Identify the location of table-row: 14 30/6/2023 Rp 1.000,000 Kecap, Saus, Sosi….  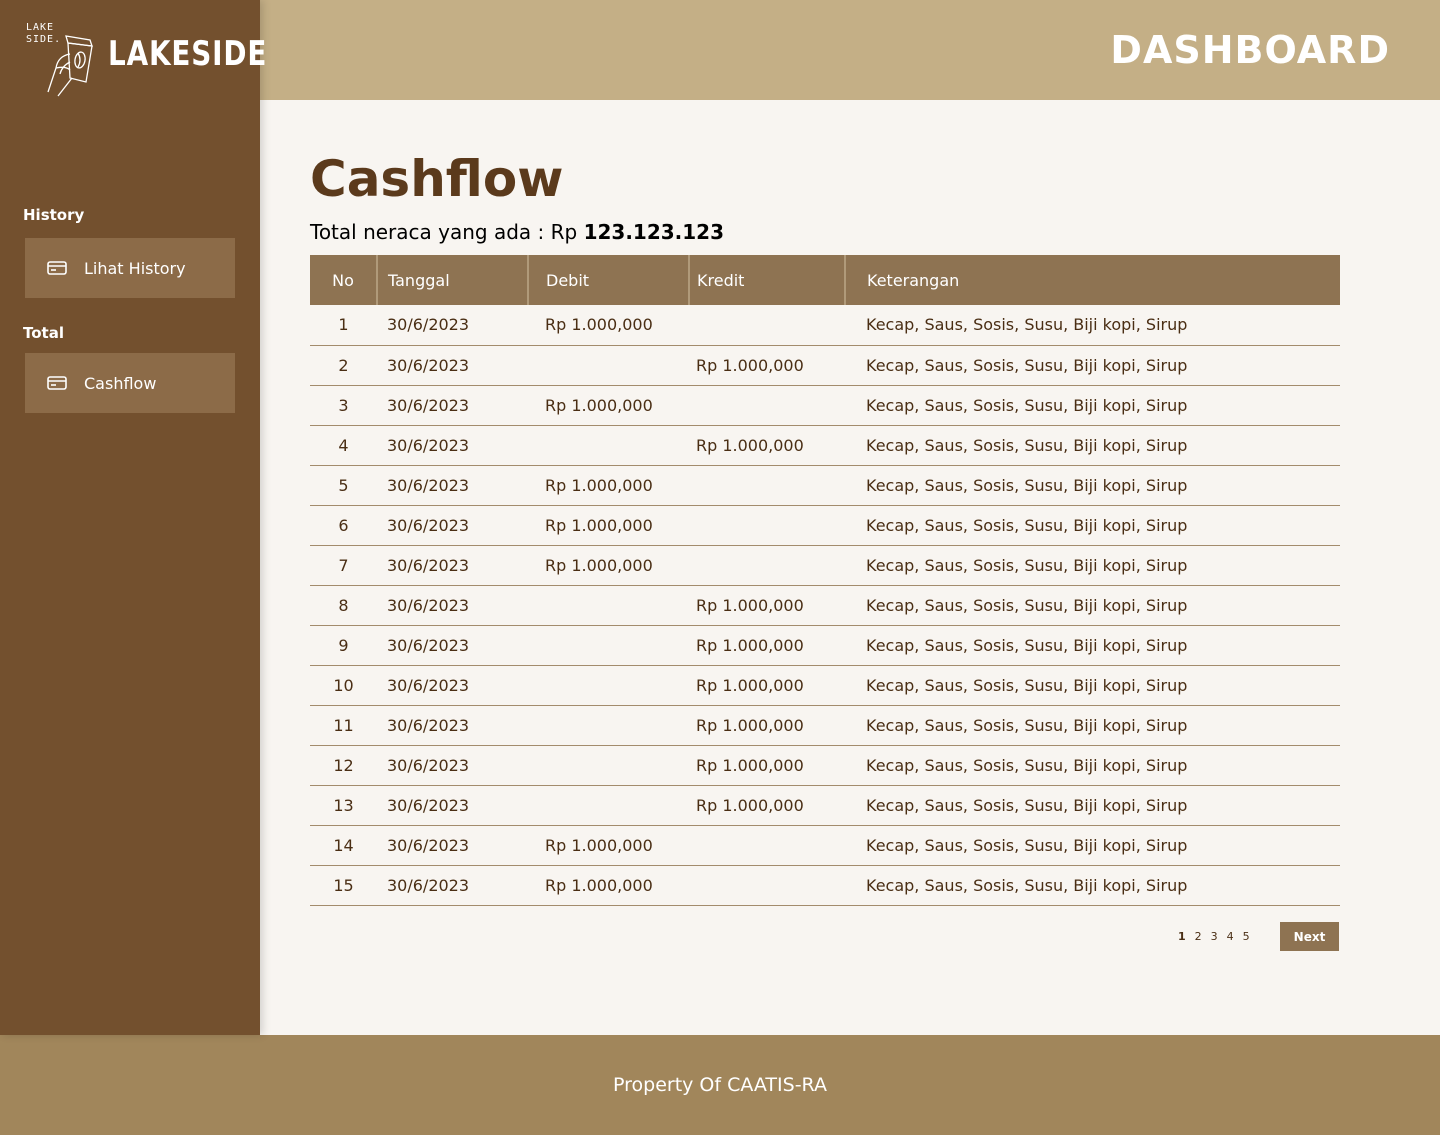
(825, 845).